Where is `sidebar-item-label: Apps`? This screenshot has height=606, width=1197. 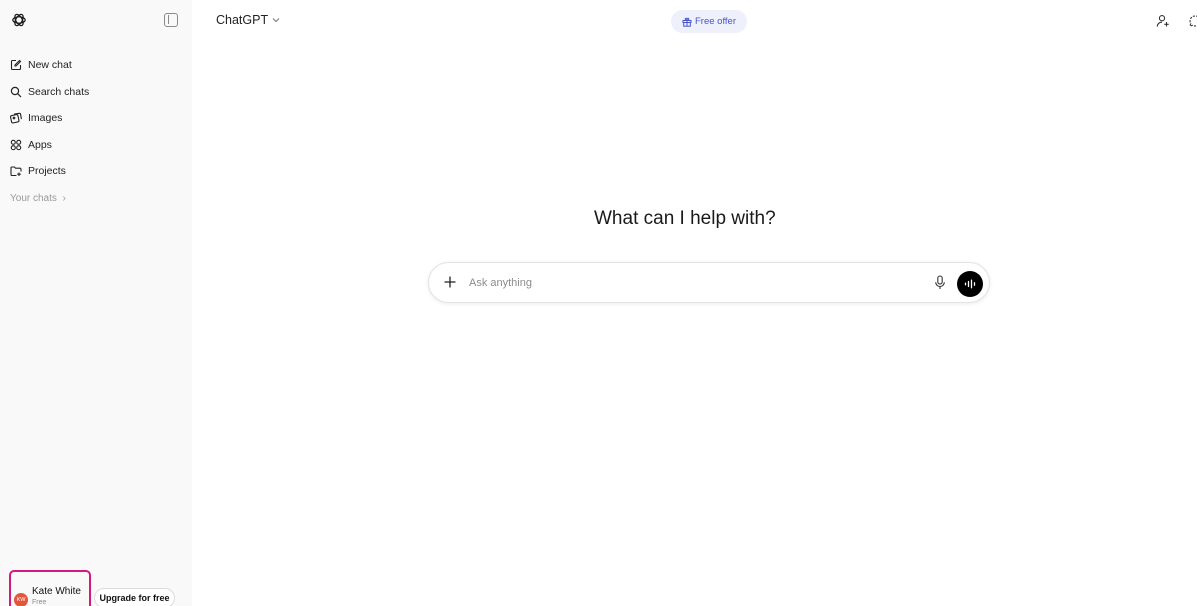
sidebar-item-label: Apps is located at coordinates (40, 144).